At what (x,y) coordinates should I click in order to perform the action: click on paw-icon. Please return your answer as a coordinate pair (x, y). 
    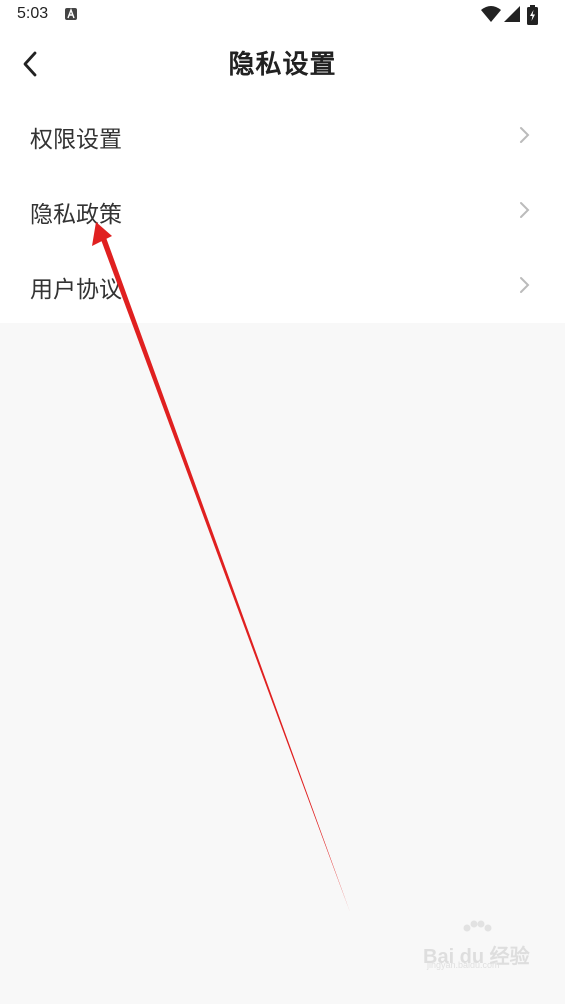
    Looking at the image, I should click on (477, 926).